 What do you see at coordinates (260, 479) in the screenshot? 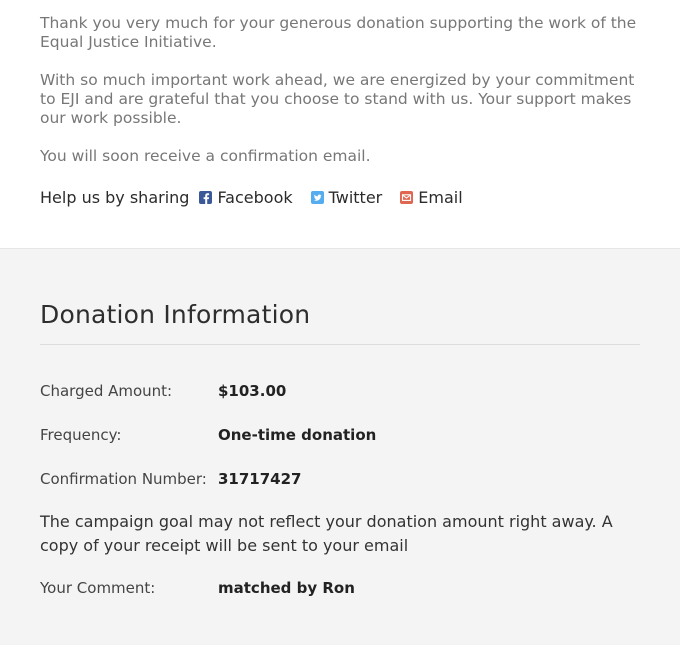
I see `confirmation-number-value: 31717427` at bounding box center [260, 479].